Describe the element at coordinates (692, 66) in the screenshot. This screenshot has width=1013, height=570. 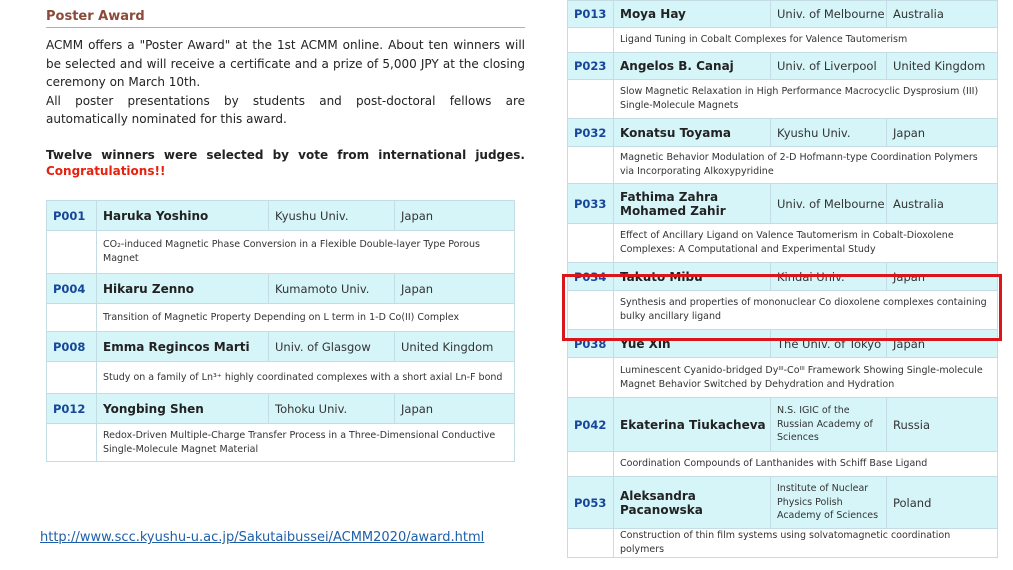
I see `winner-name: Angelos B. Canaj` at that location.